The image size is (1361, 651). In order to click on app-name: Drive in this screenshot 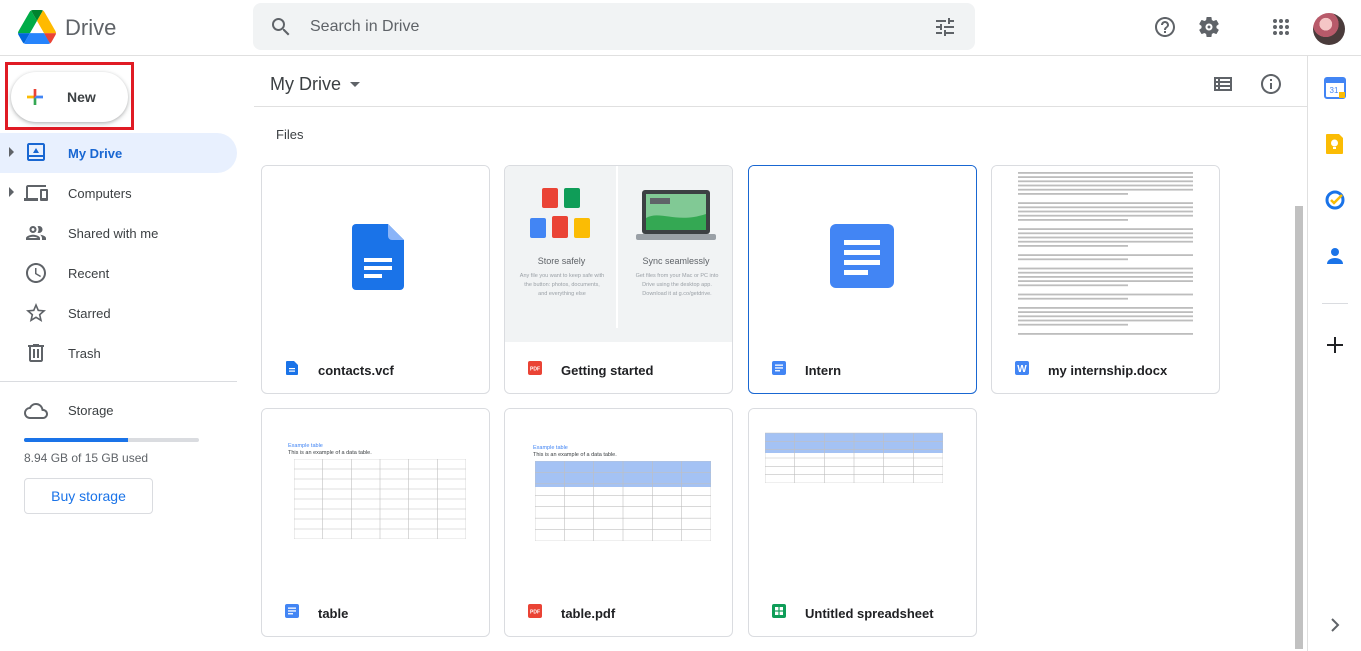, I will do `click(91, 27)`.